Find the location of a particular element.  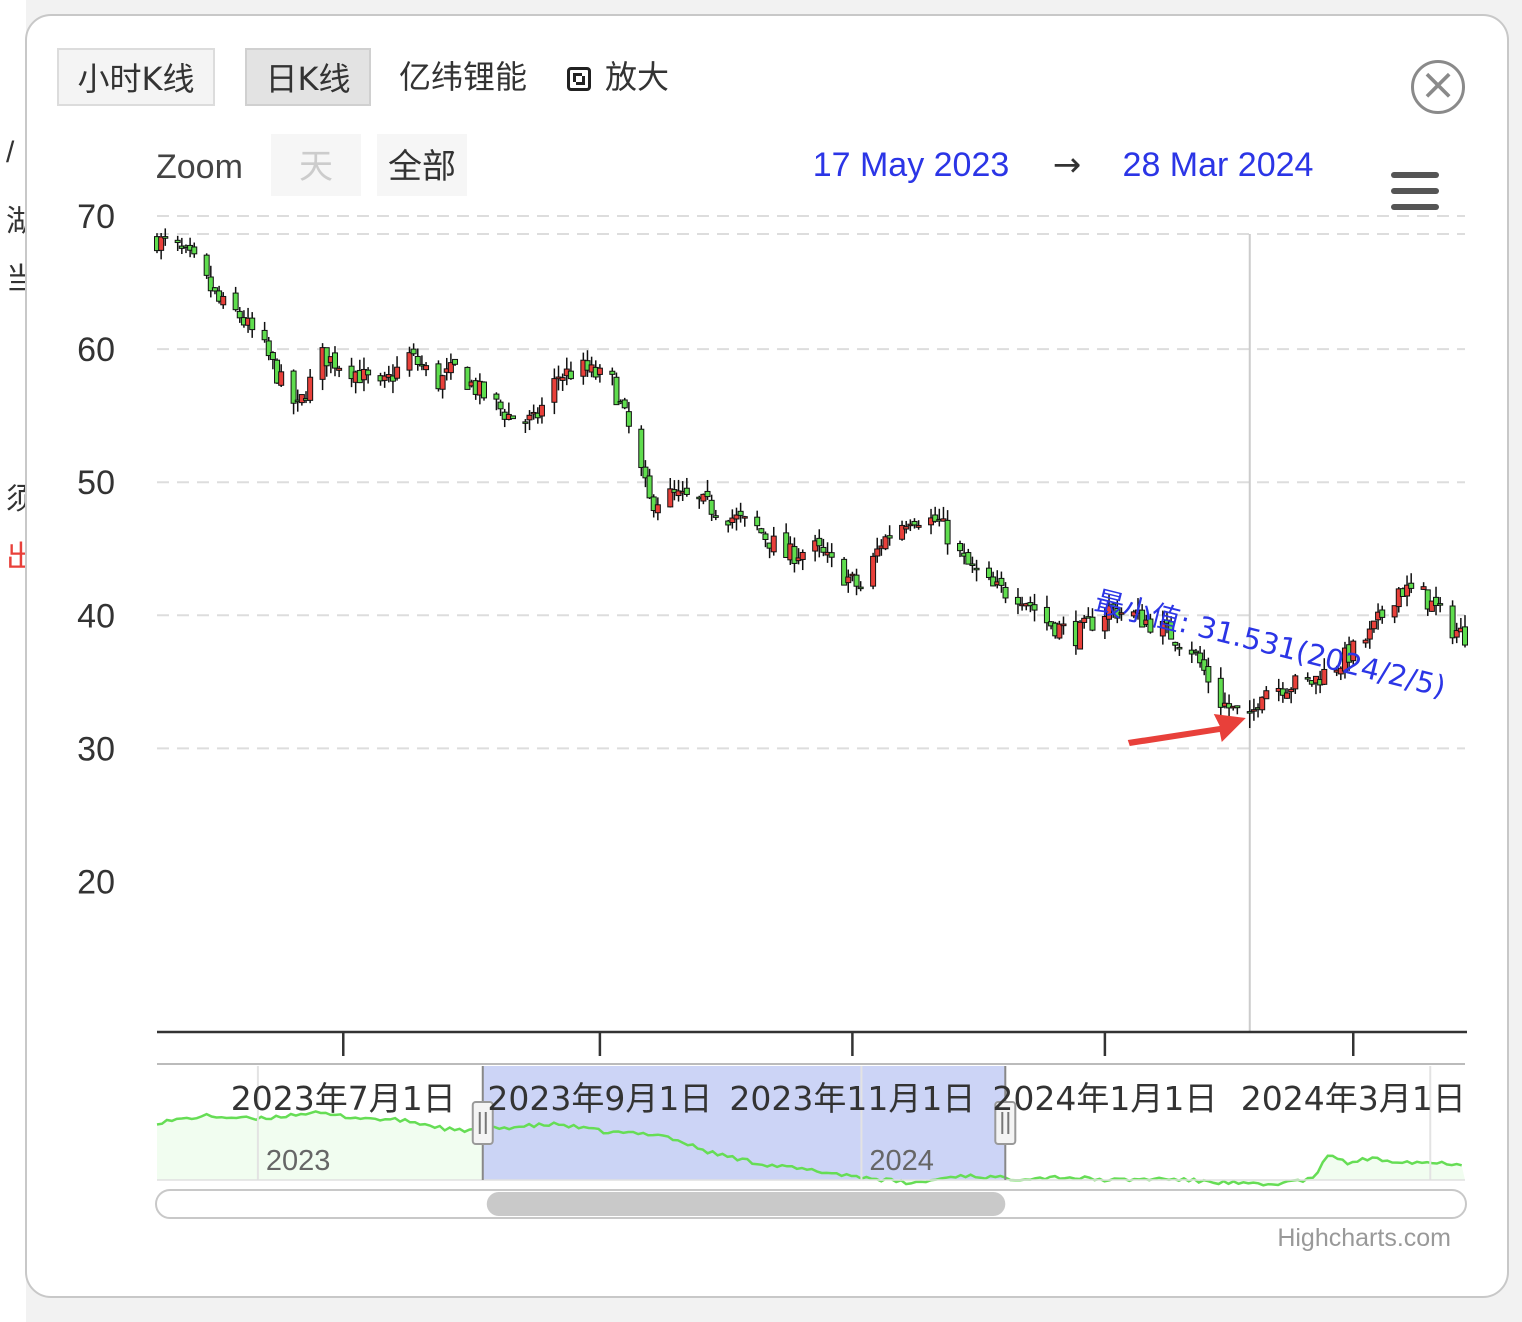

hamburger-menu-icon is located at coordinates (1415, 191).